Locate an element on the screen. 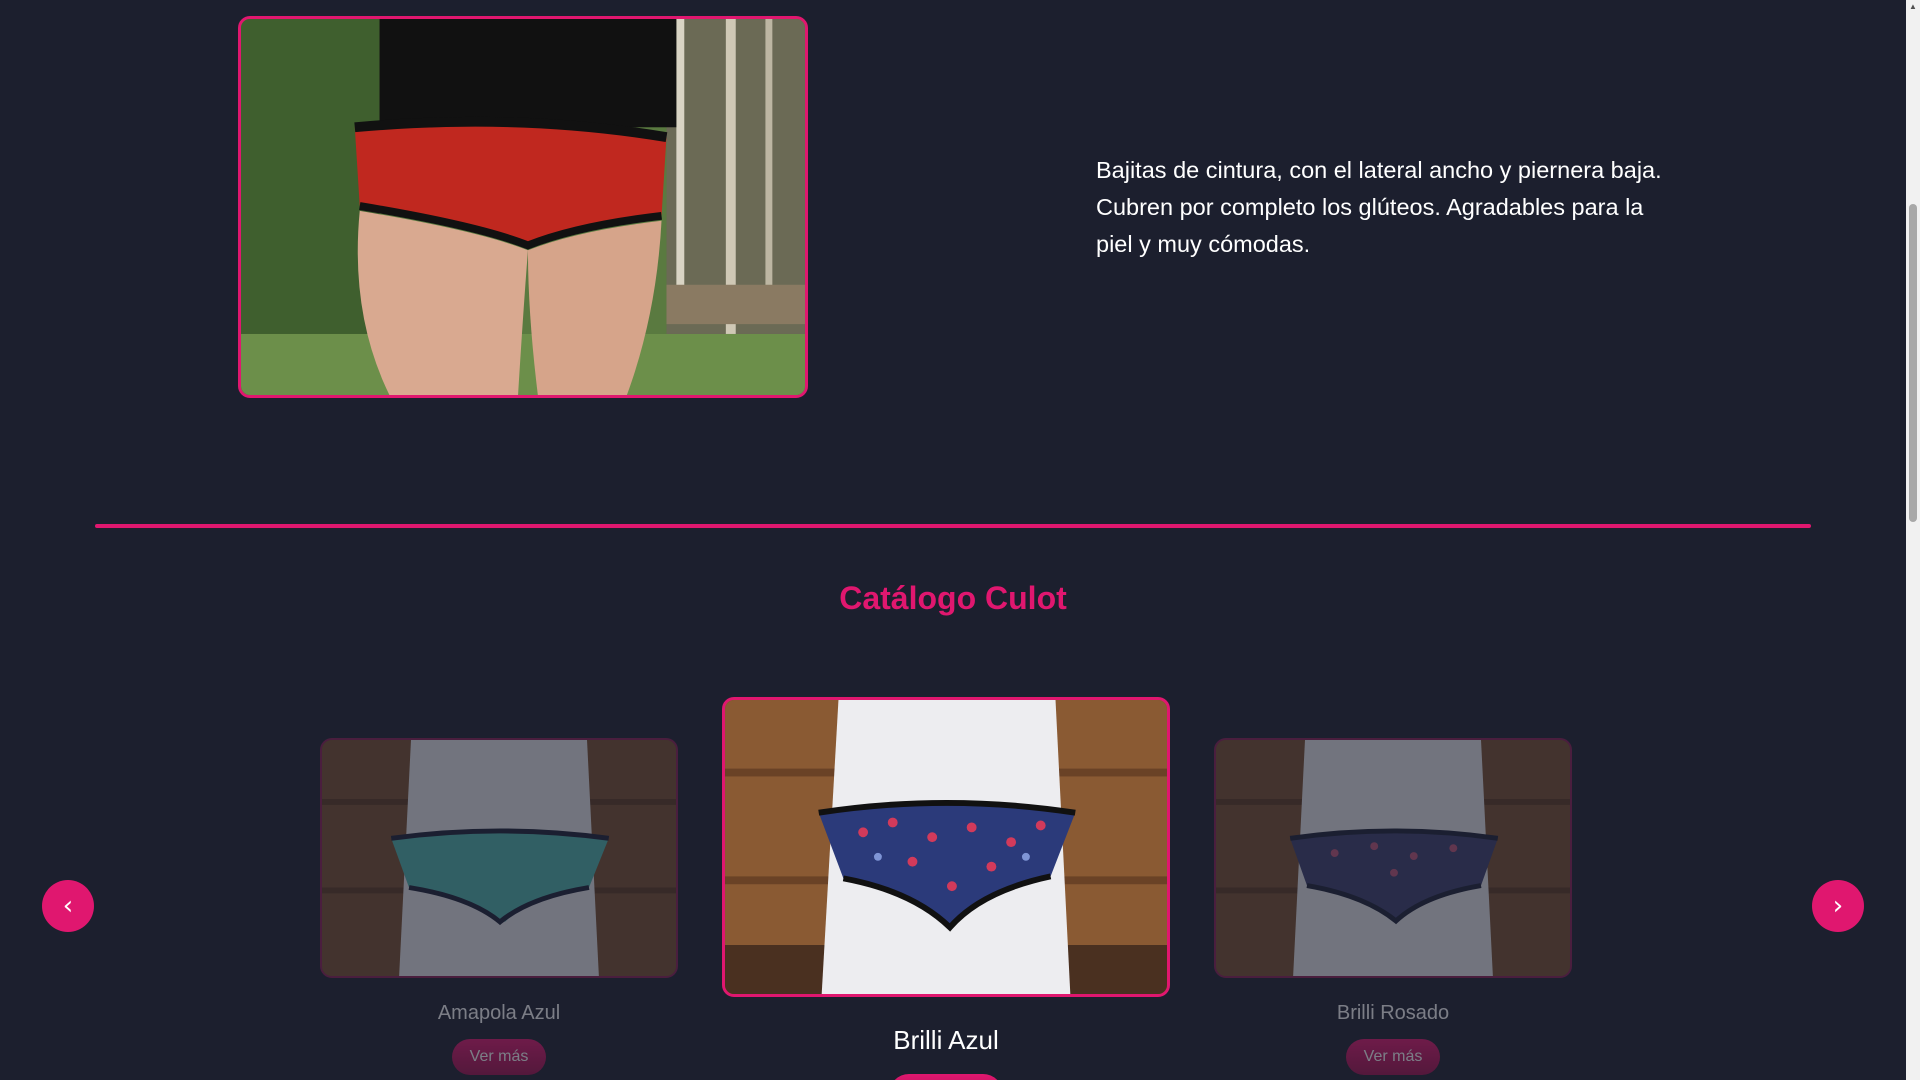 The image size is (1920, 1080). ver-mas-button is located at coordinates (946, 1077).